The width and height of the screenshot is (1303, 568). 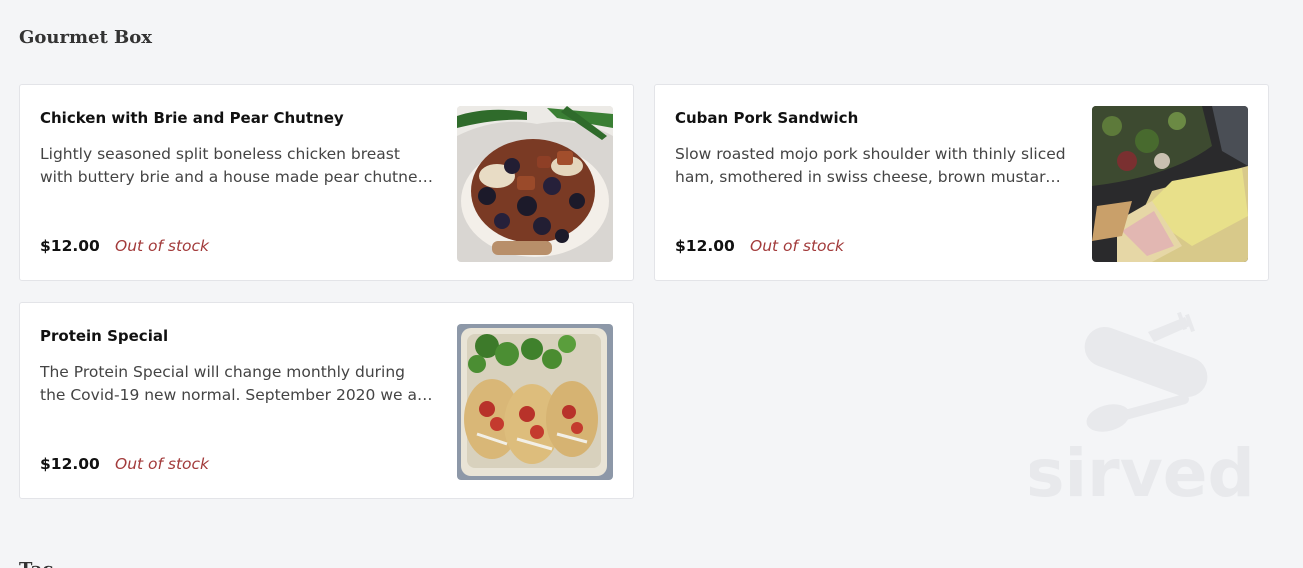 I want to click on item-name: Protein Special, so click(x=104, y=336).